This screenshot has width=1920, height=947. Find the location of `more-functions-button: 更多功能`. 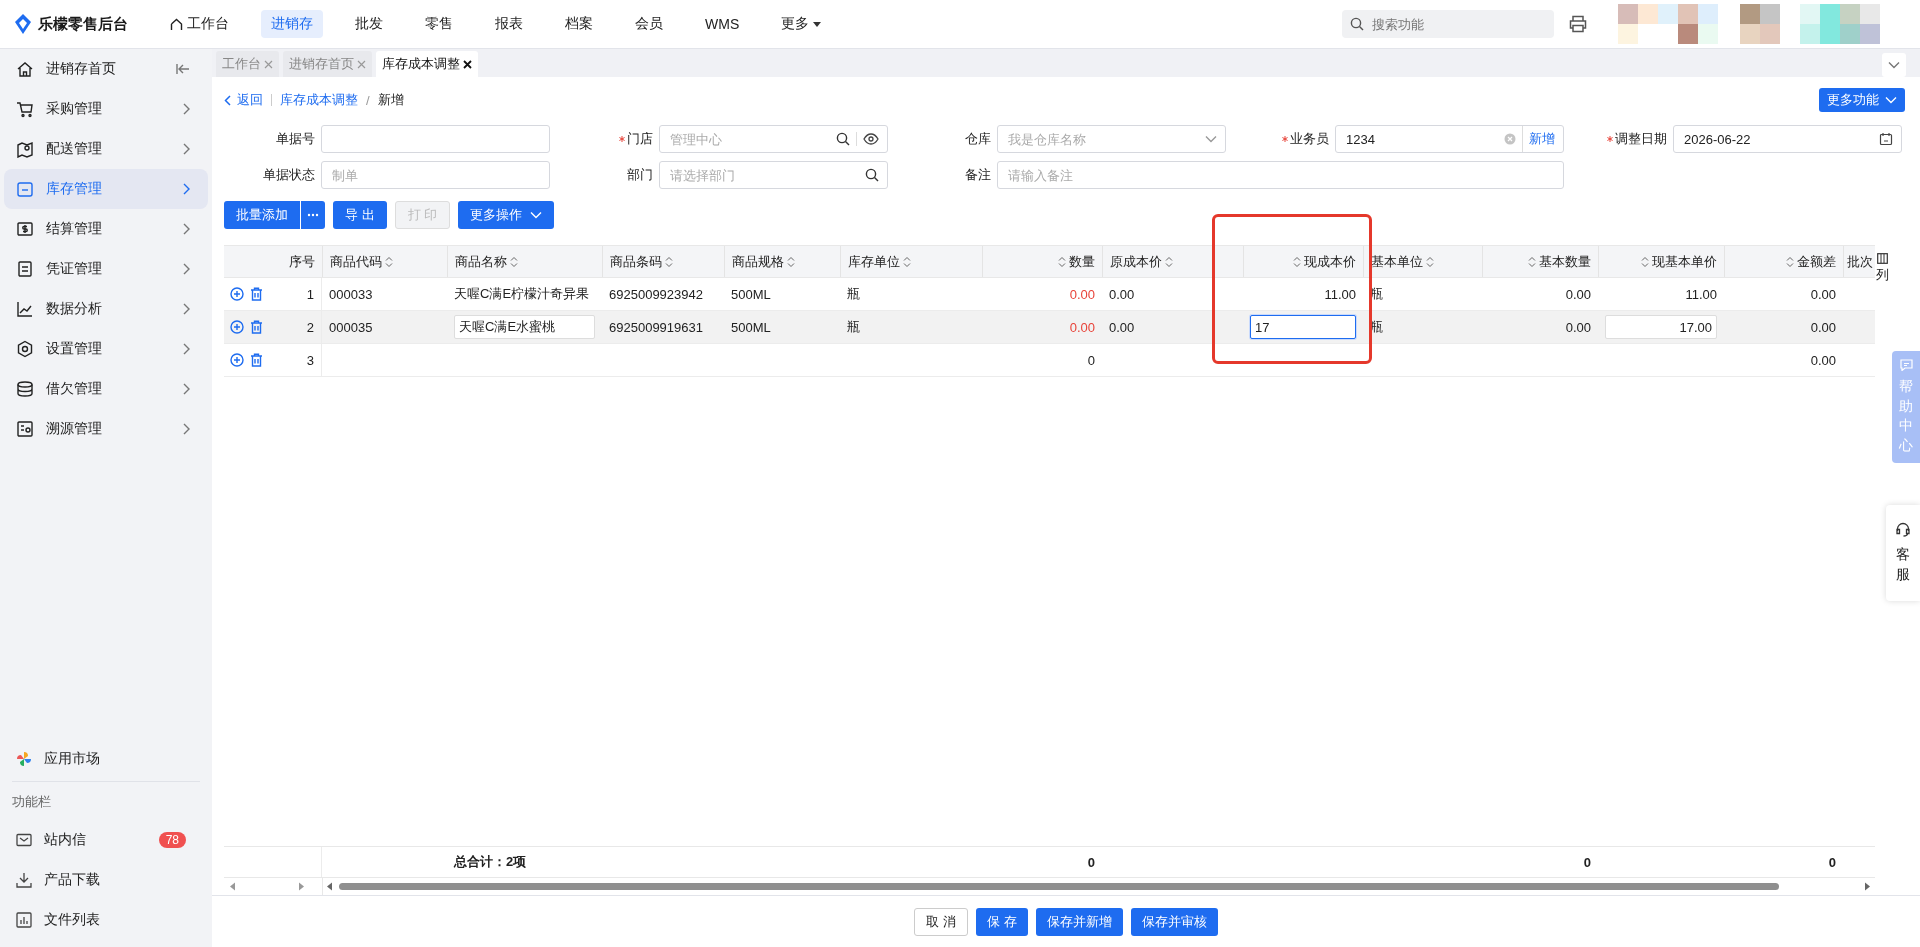

more-functions-button: 更多功能 is located at coordinates (1862, 100).